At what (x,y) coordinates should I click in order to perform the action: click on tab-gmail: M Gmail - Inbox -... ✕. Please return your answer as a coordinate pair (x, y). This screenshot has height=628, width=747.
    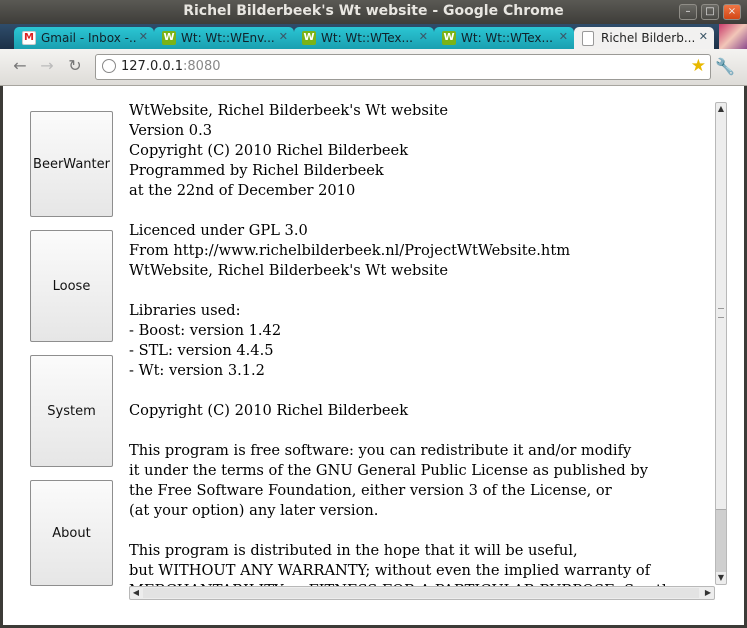
    Looking at the image, I should click on (84, 38).